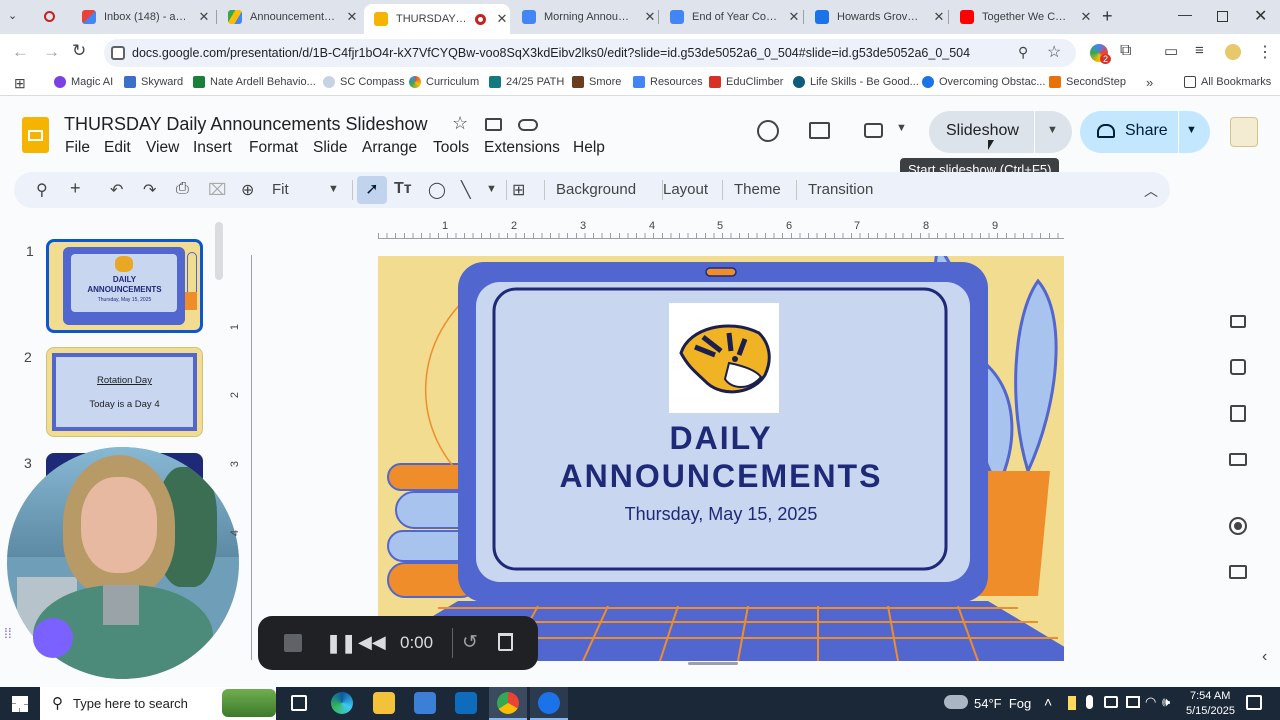 Image resolution: width=1280 pixels, height=720 pixels. I want to click on more-bookmarks-icon: », so click(1149, 82).